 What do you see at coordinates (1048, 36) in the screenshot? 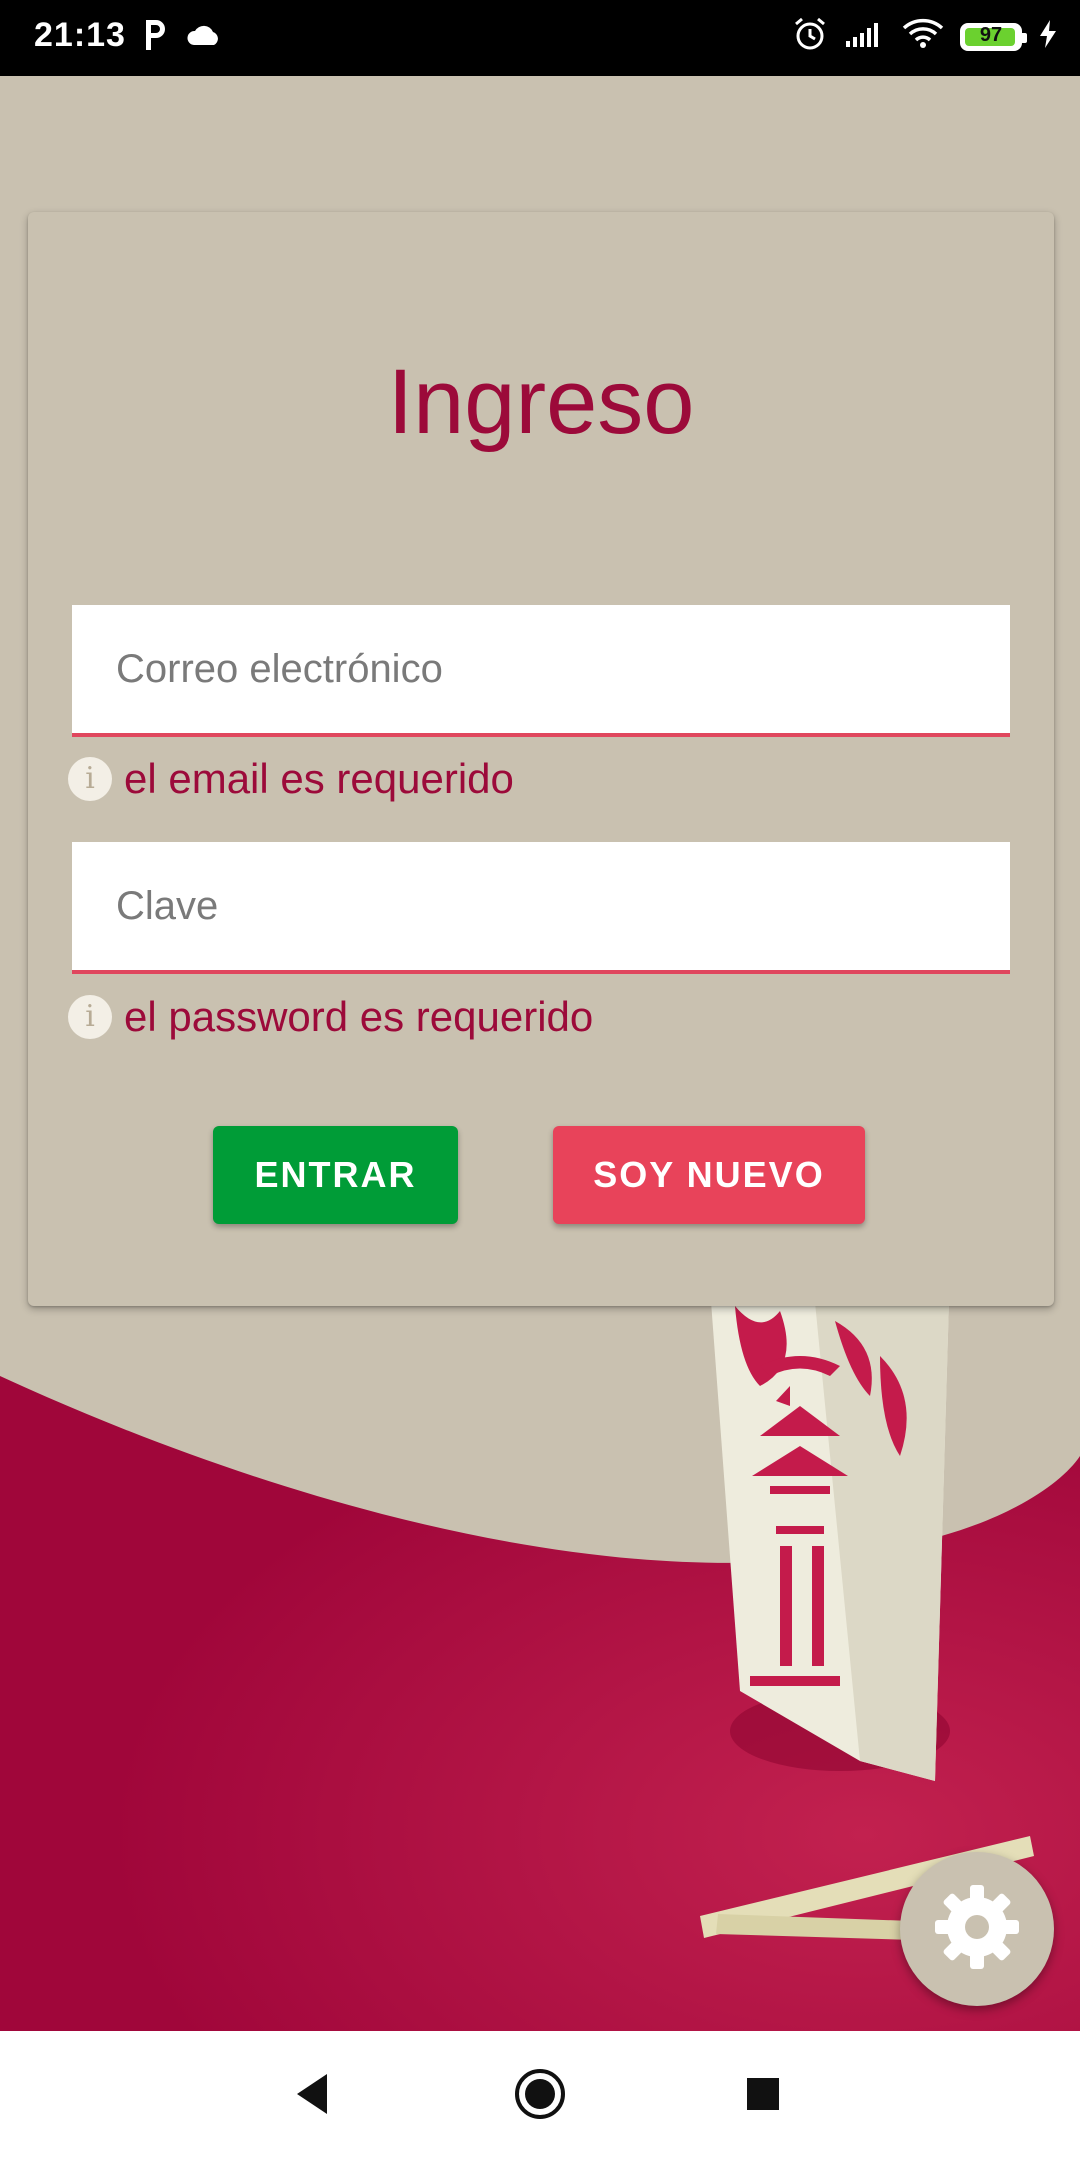
I see `charging-icon` at bounding box center [1048, 36].